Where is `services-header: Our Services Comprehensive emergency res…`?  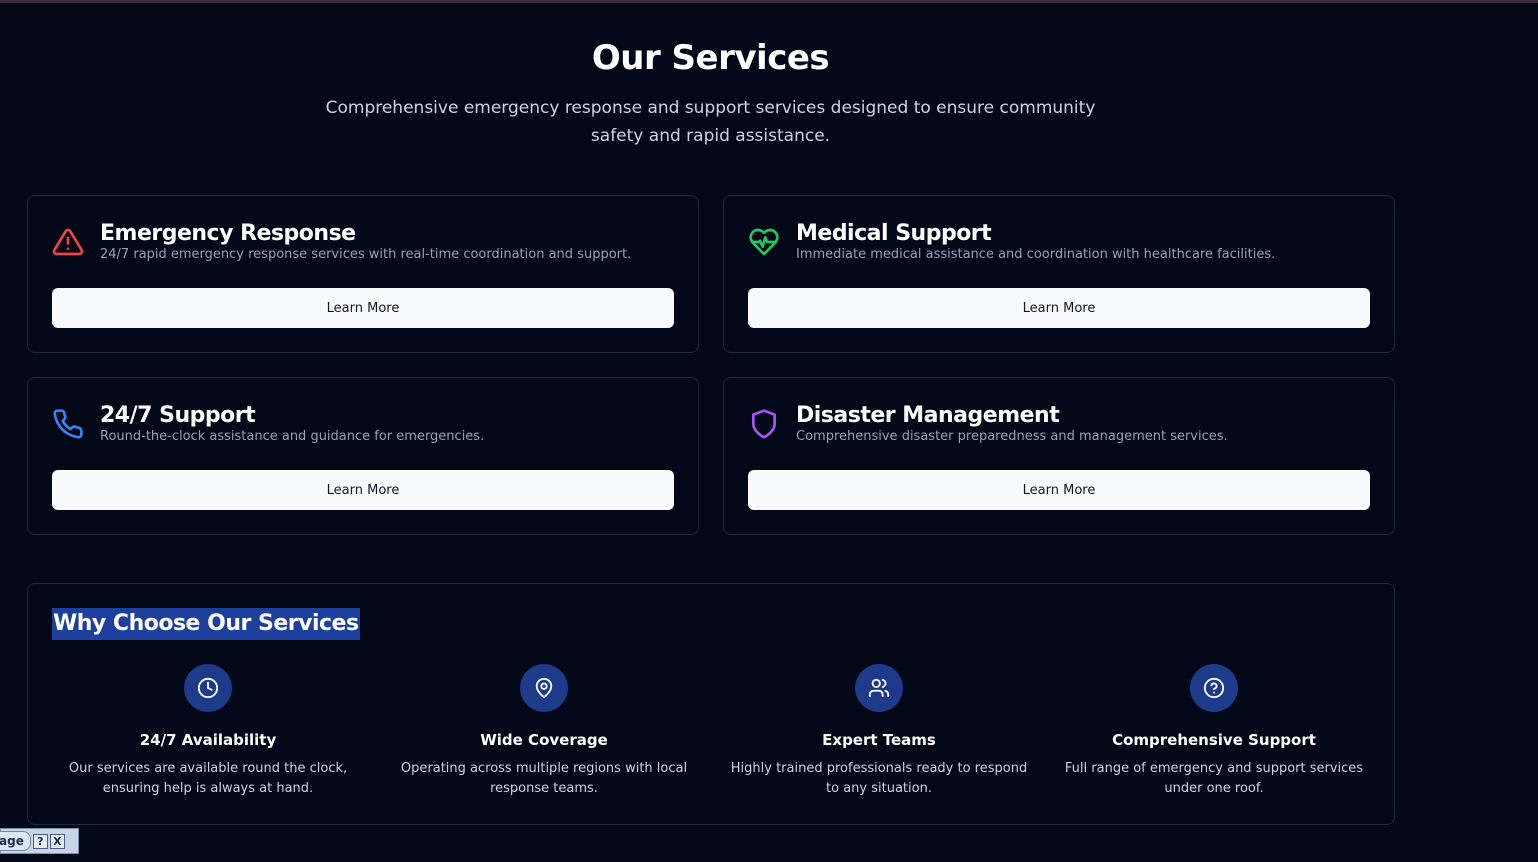
services-header: Our Services Comprehensive emergency res… is located at coordinates (710, 90).